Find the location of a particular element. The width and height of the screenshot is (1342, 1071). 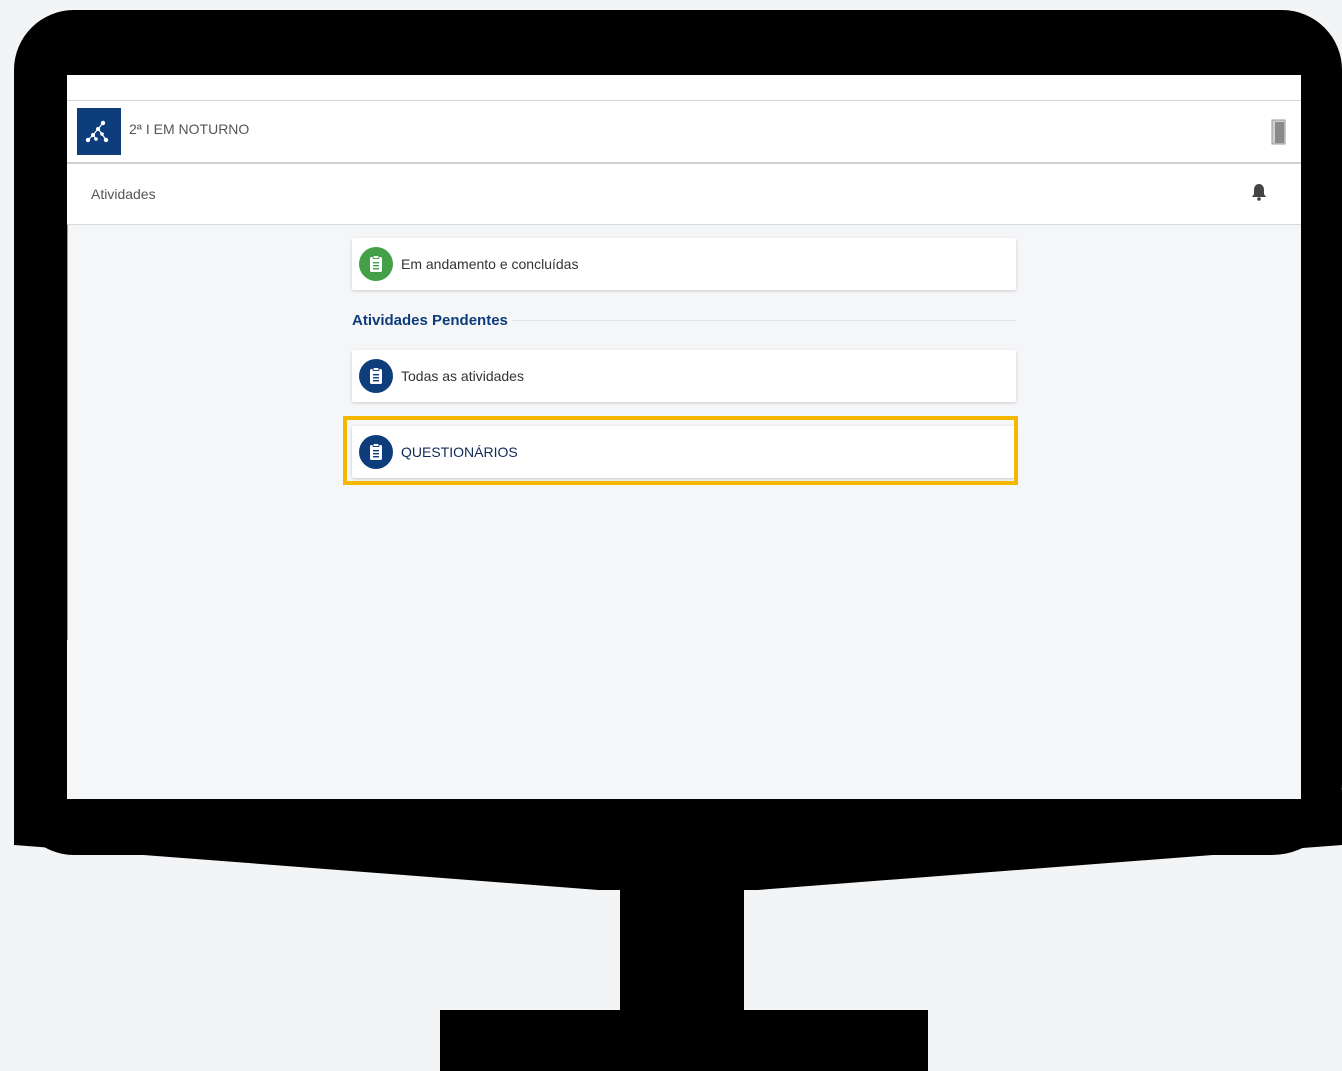

card-em-andamento: Em andamento e concluídas is located at coordinates (684, 264).